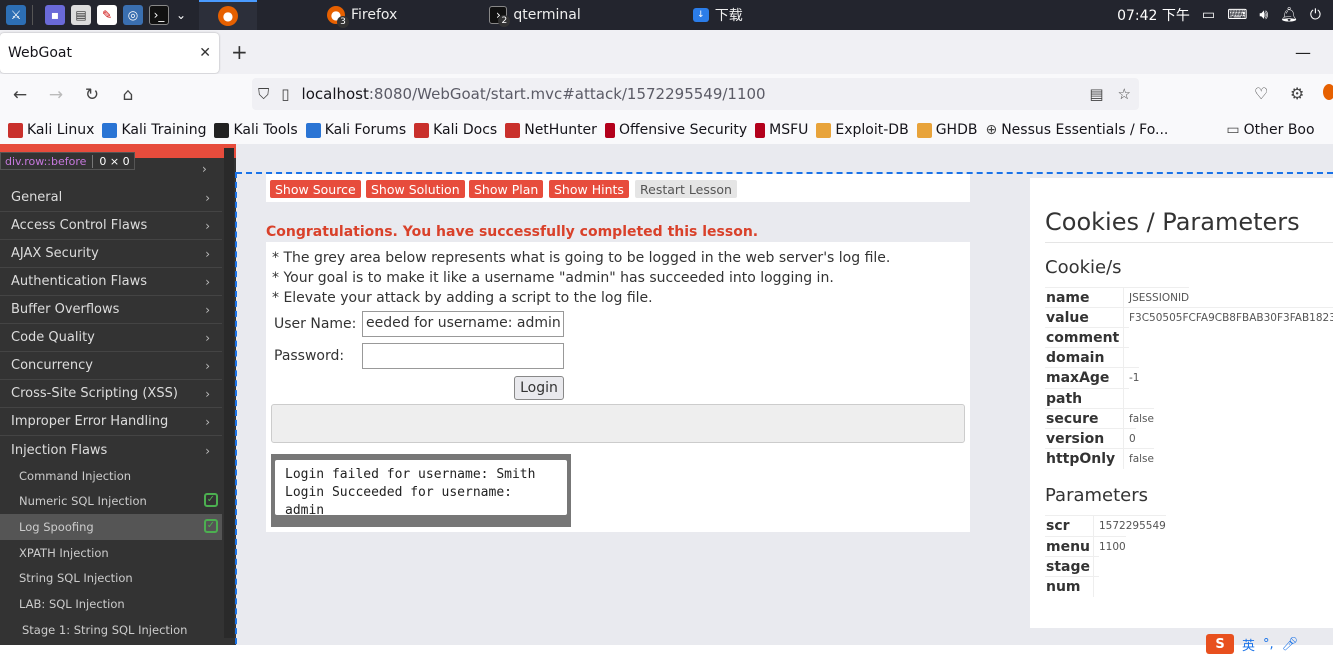  What do you see at coordinates (1297, 93) in the screenshot?
I see `extension-icon: ⚙` at bounding box center [1297, 93].